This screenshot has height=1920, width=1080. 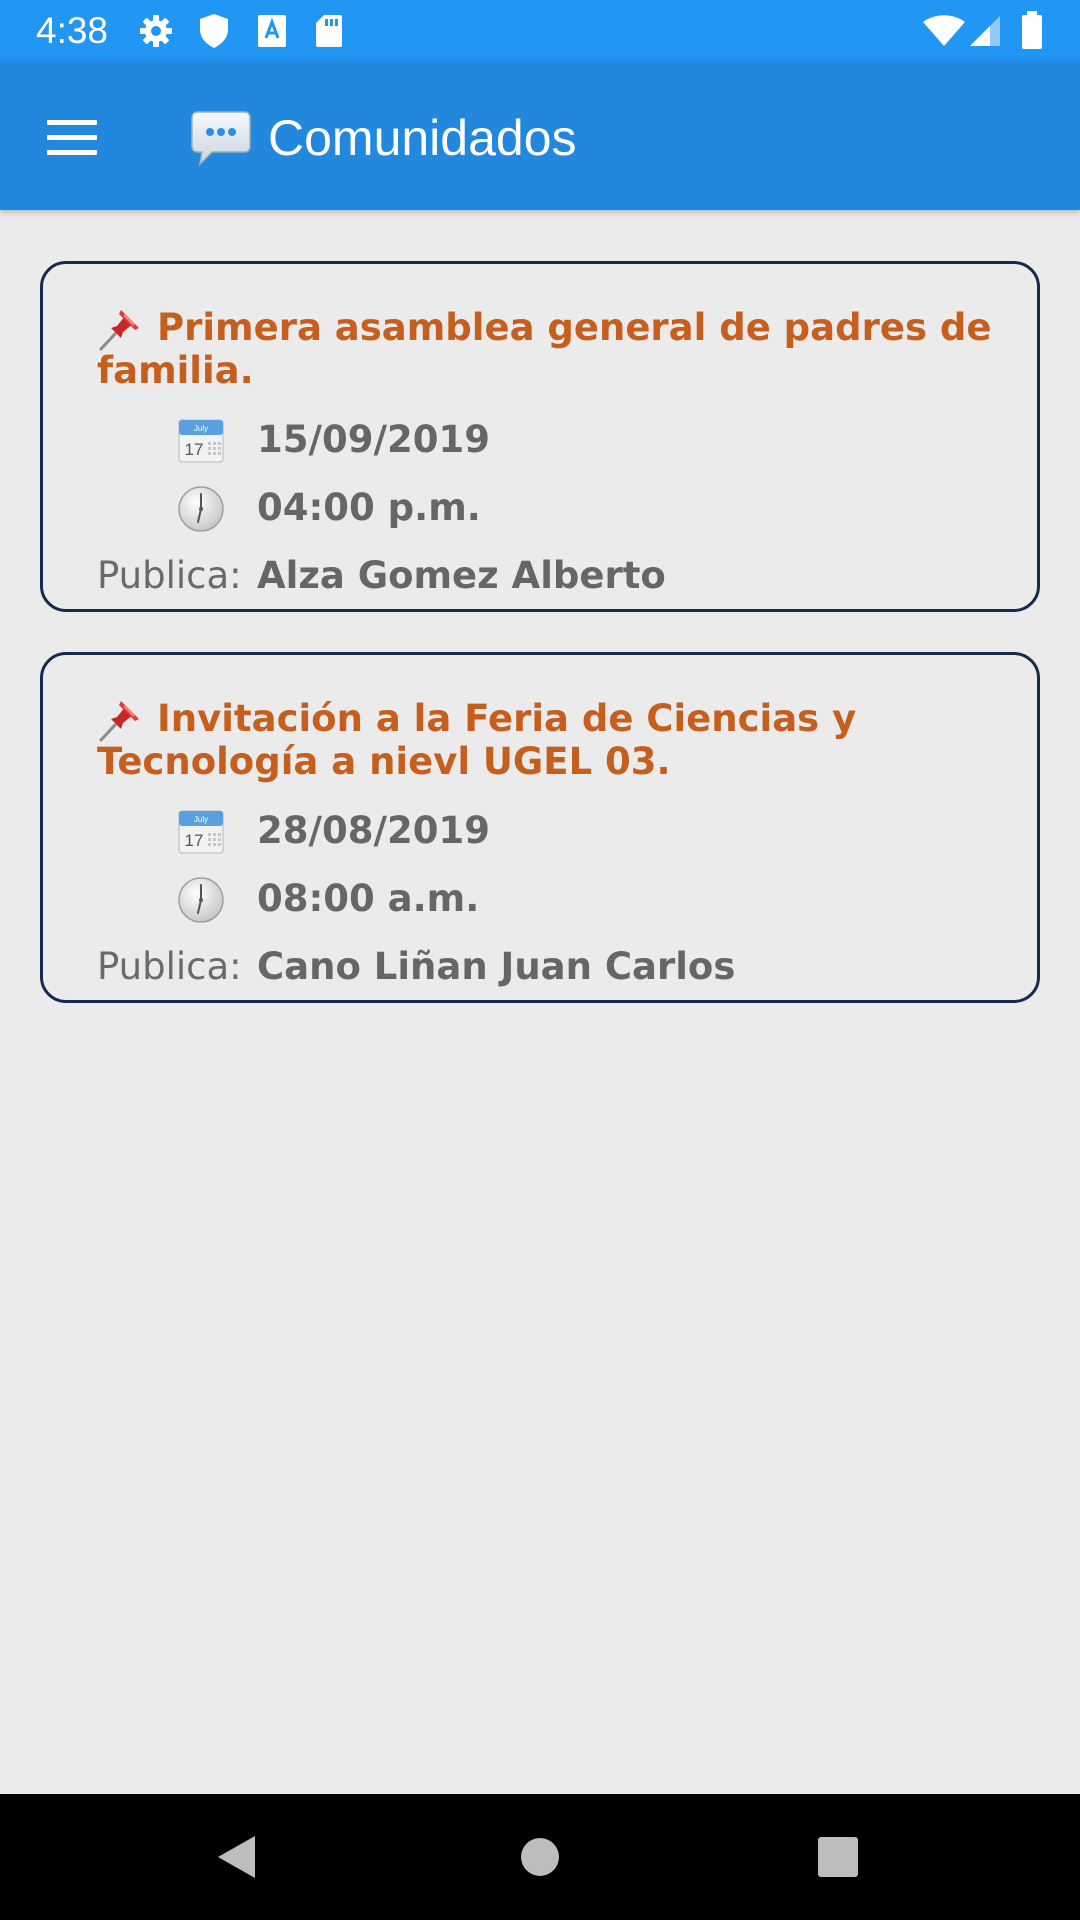 I want to click on announcement-time: 04:00 p.m., so click(x=369, y=507).